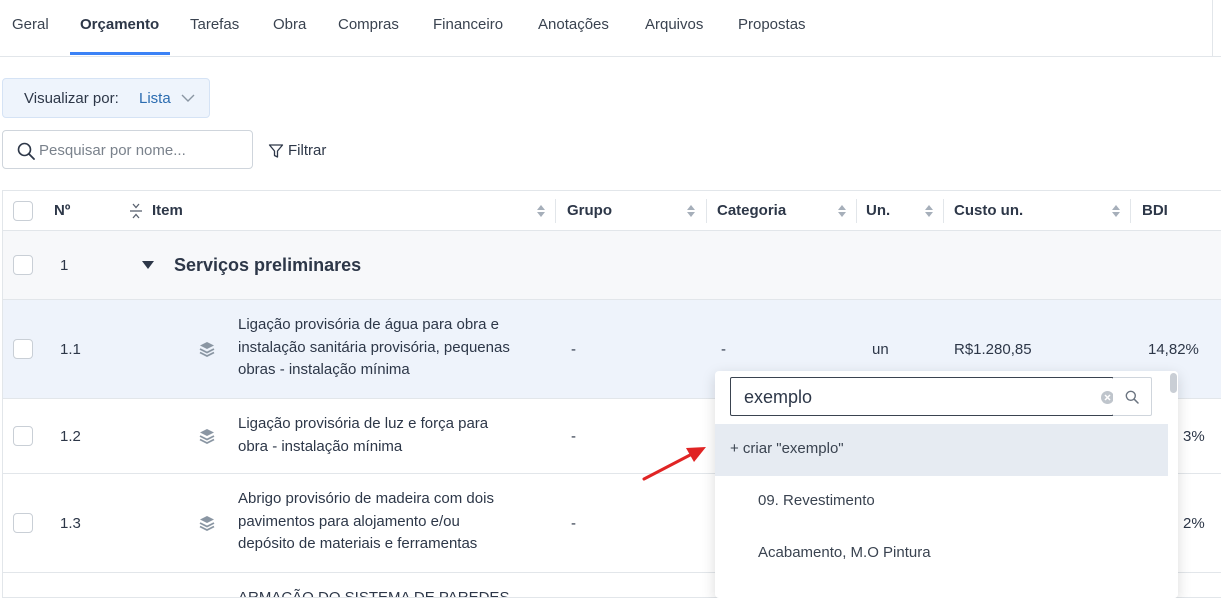  I want to click on select-all-checkbox, so click(23, 211).